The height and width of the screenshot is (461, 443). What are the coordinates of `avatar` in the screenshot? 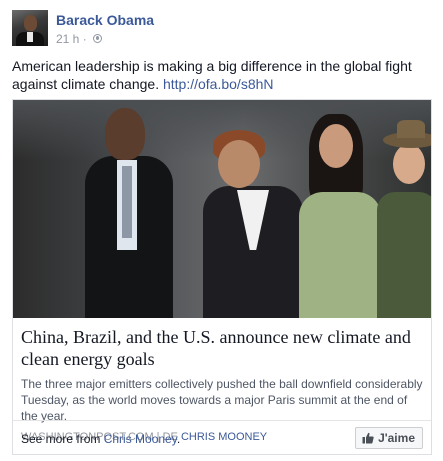 It's located at (30, 28).